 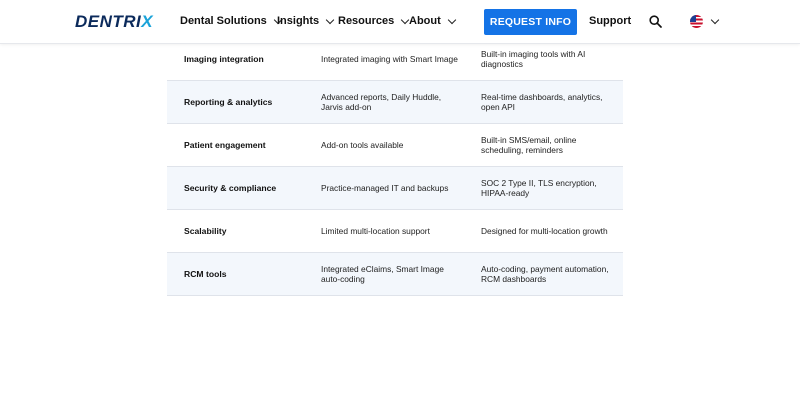 I want to click on feature-cell: Patient engagement, so click(x=225, y=145).